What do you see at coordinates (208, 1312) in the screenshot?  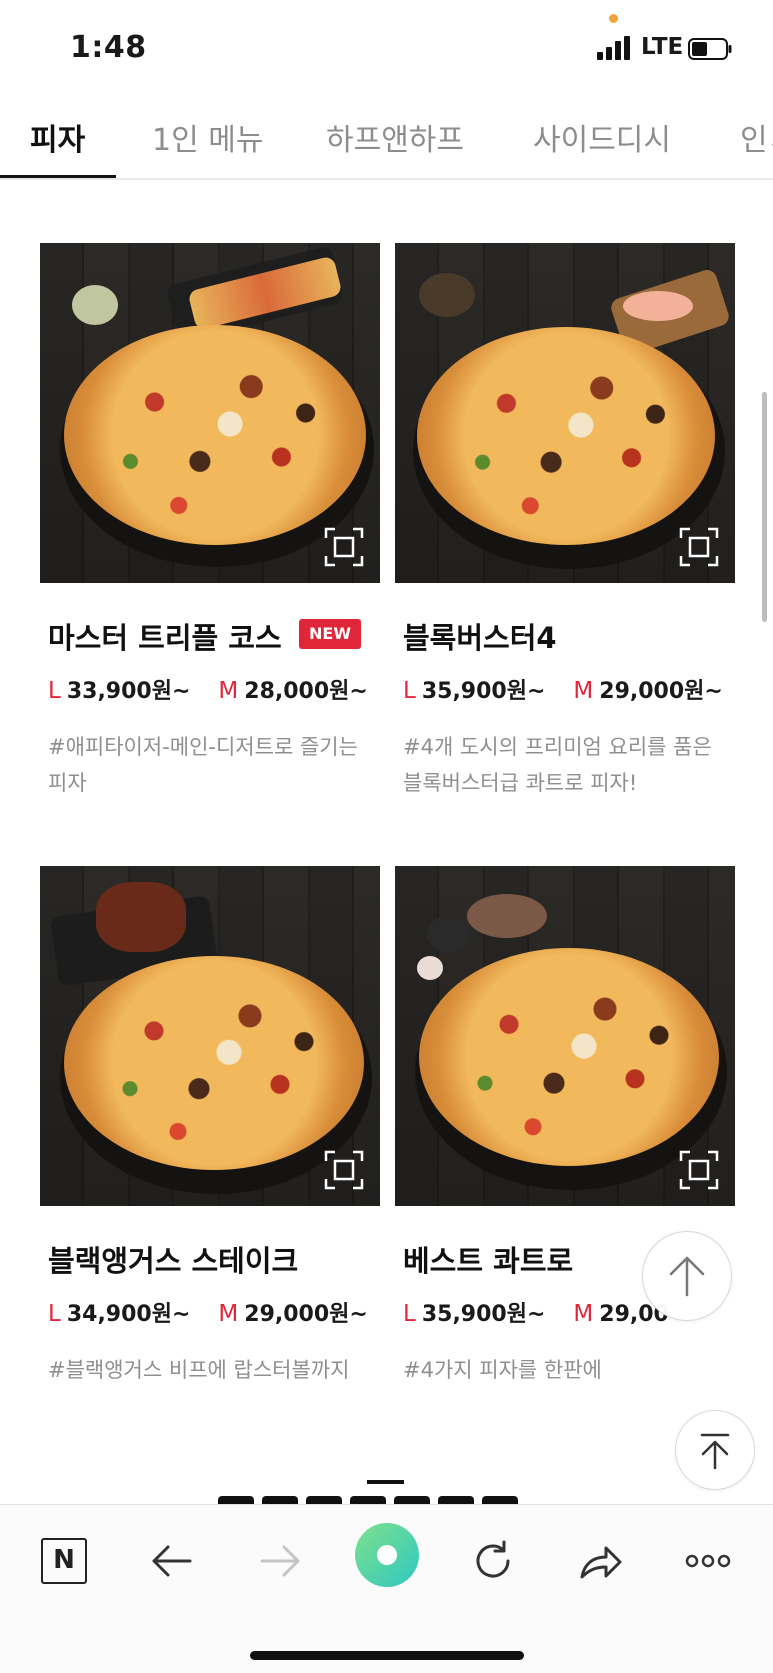 I see `product-prices: L 34,900원~ M 29,000원~` at bounding box center [208, 1312].